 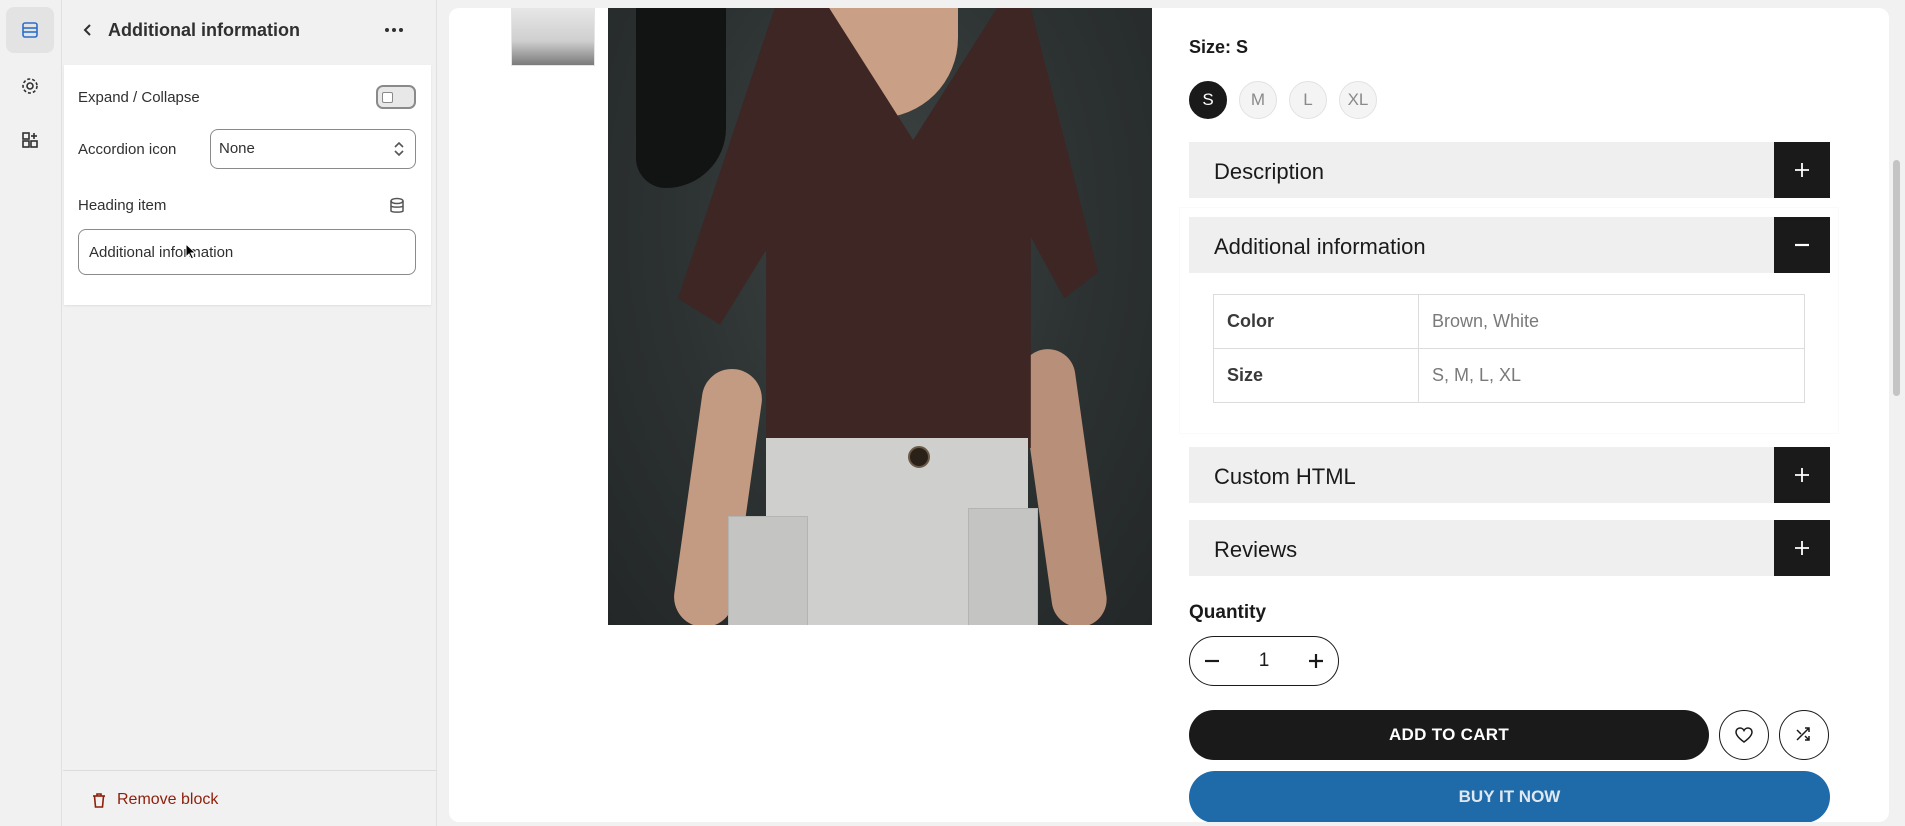 I want to click on image-pocket-right, so click(x=1003, y=566).